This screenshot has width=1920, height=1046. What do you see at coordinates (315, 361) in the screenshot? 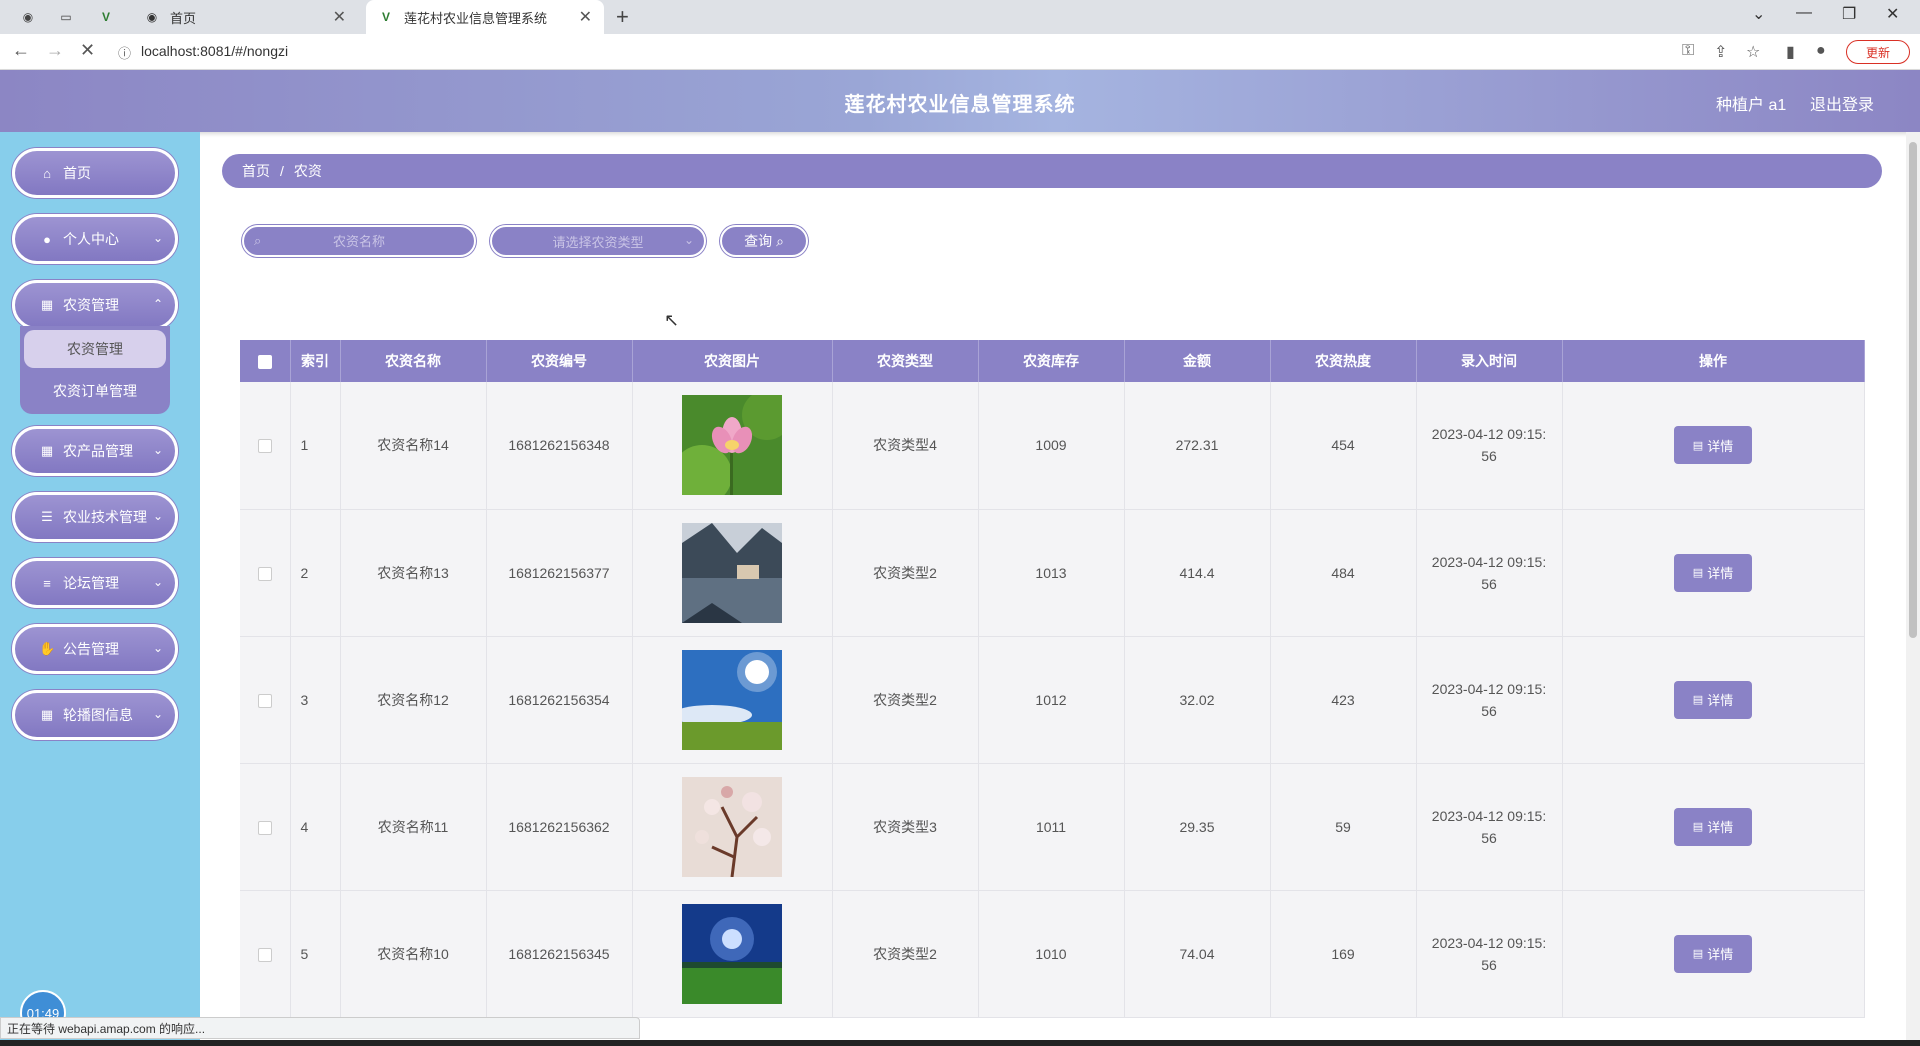
I see `column-header: 索引` at bounding box center [315, 361].